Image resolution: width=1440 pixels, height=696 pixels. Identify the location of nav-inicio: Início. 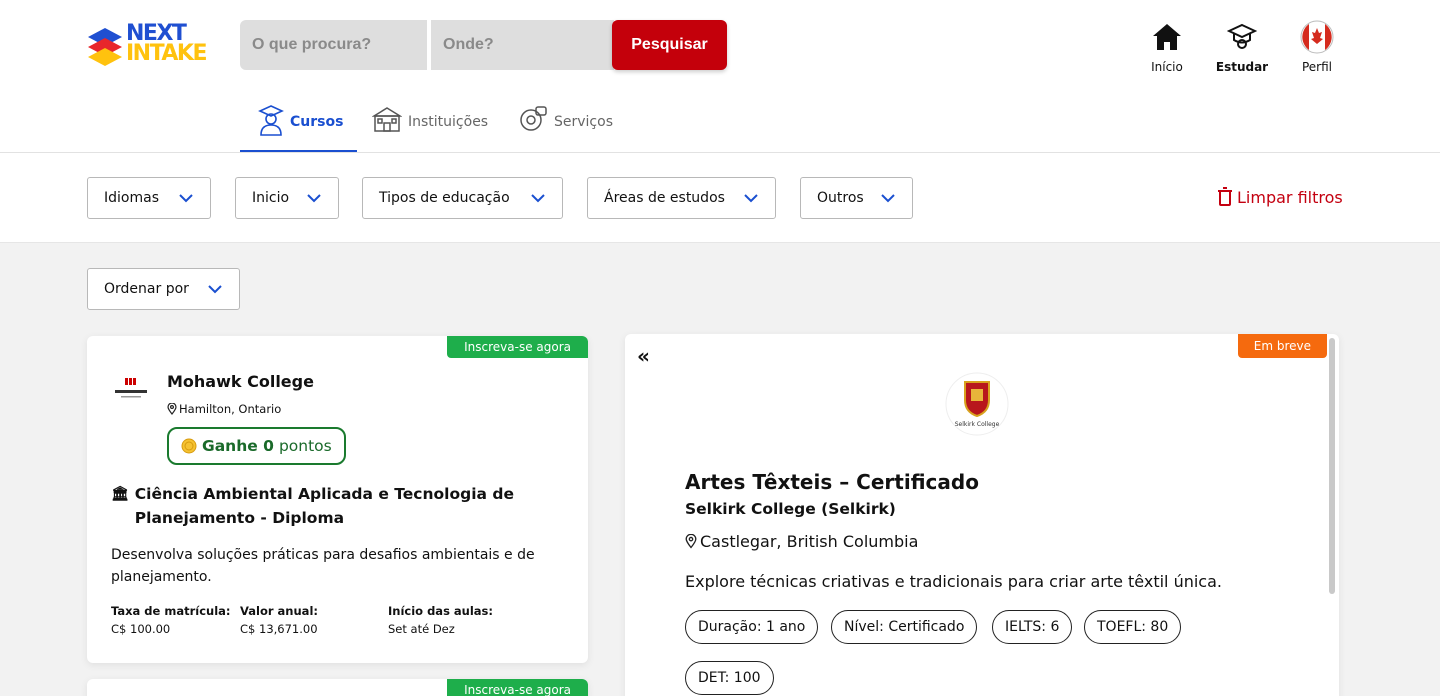
(1167, 47).